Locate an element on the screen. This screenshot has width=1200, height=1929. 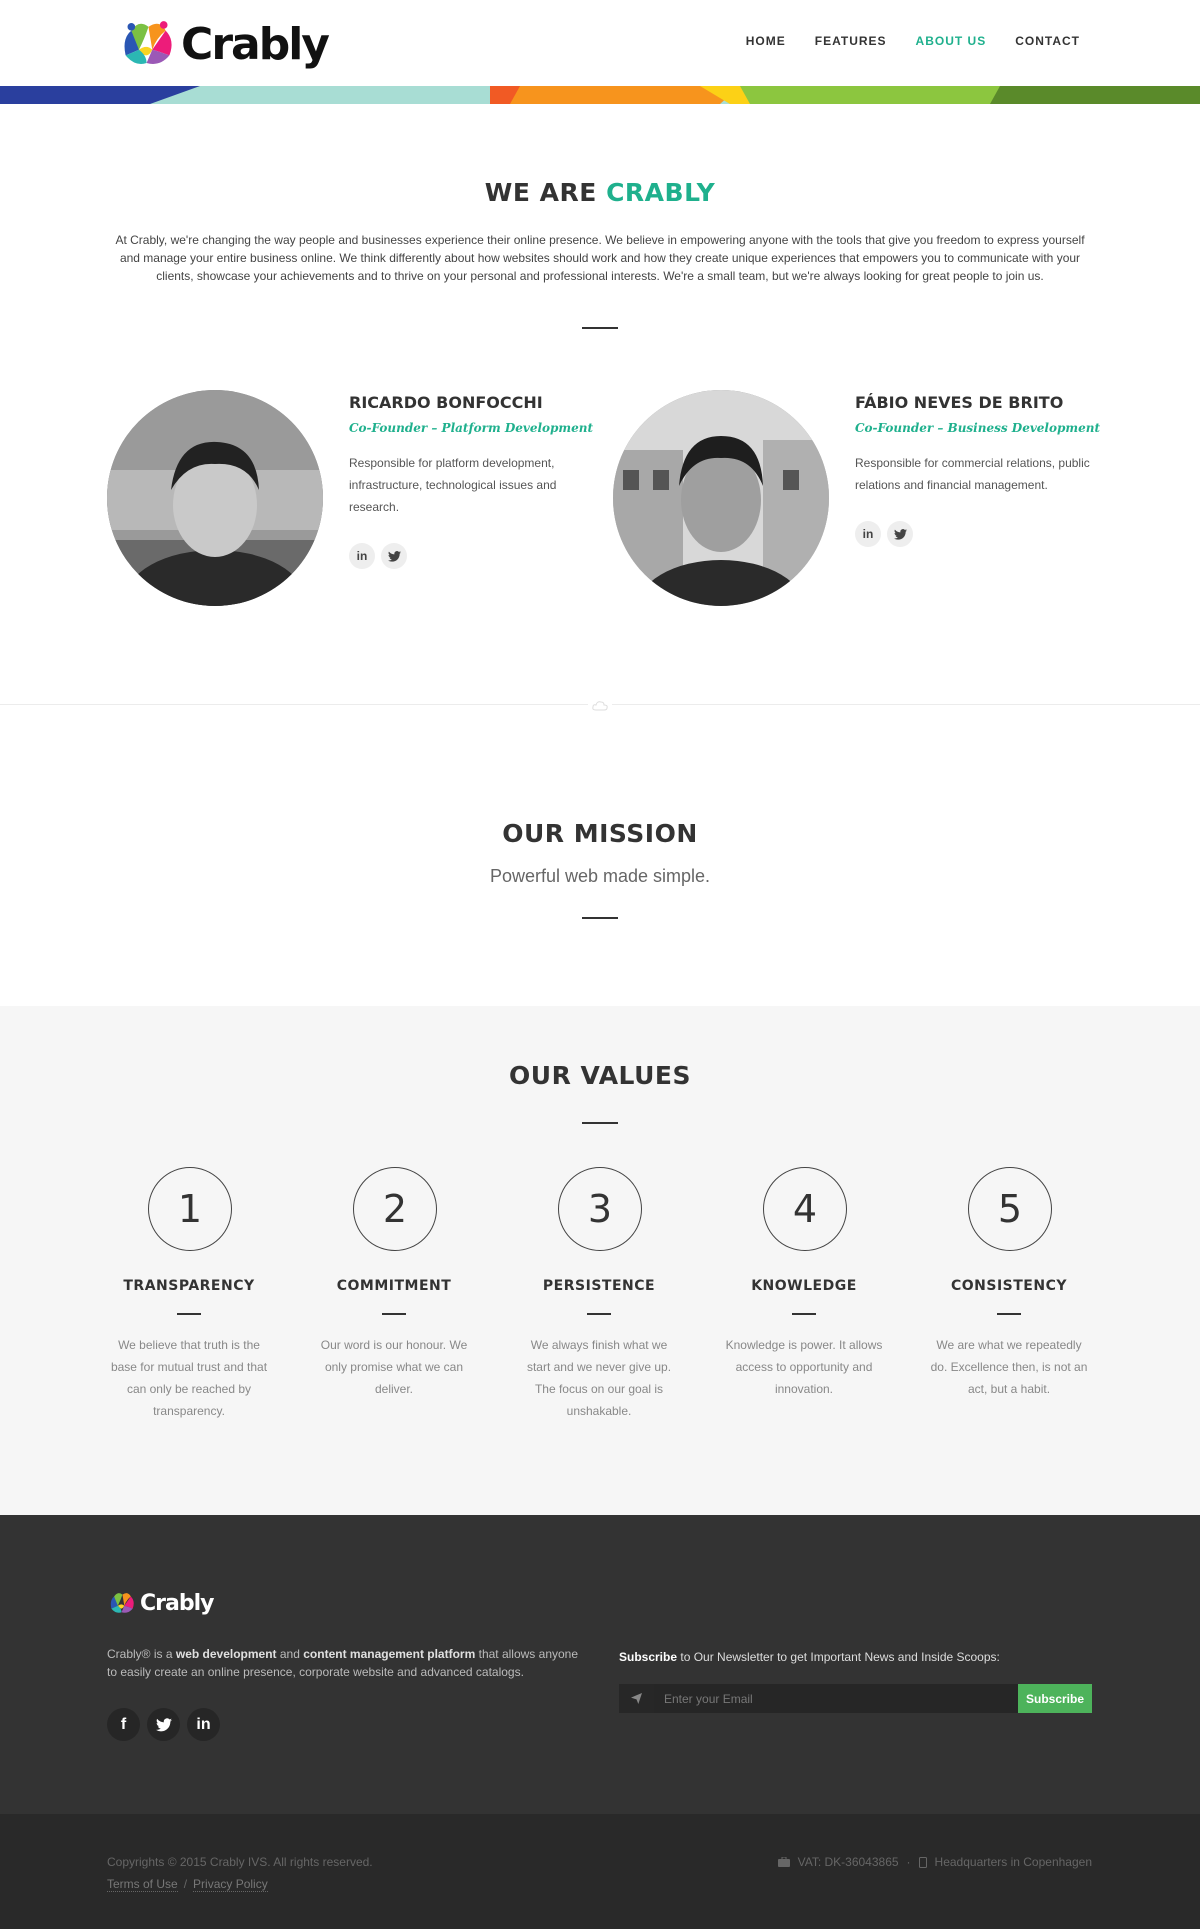
vat-number: VAT: DK-36043865 is located at coordinates (848, 1862).